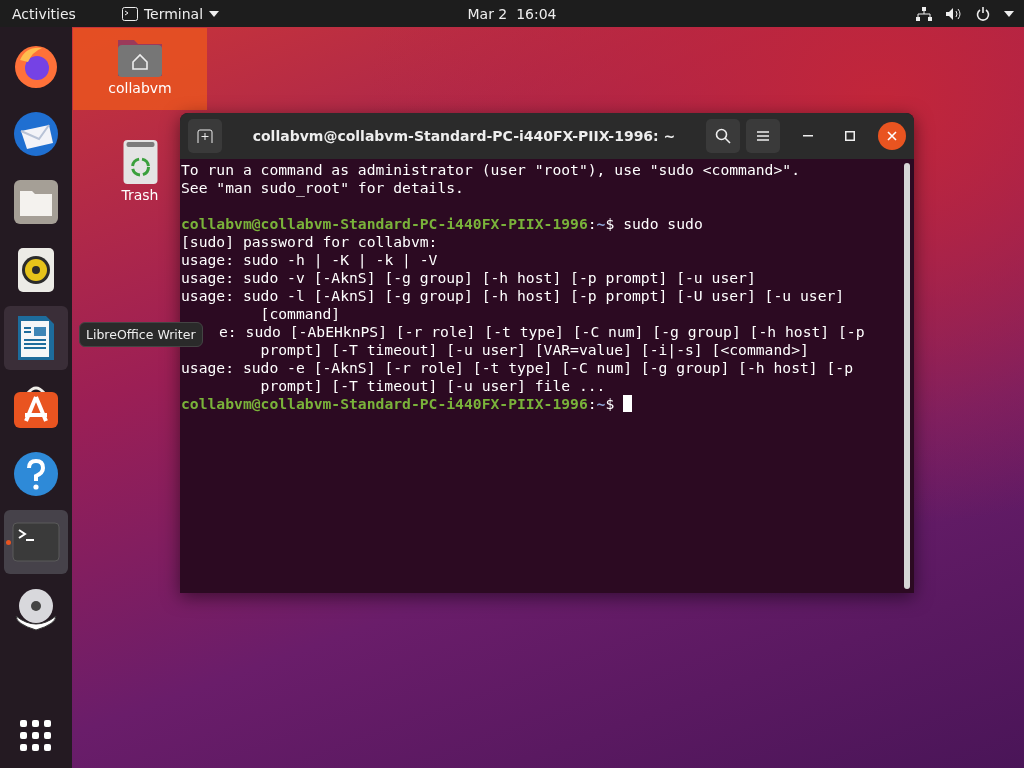 This screenshot has width=1024, height=768. What do you see at coordinates (512, 13) in the screenshot?
I see `clock: Mar 2 16:04` at bounding box center [512, 13].